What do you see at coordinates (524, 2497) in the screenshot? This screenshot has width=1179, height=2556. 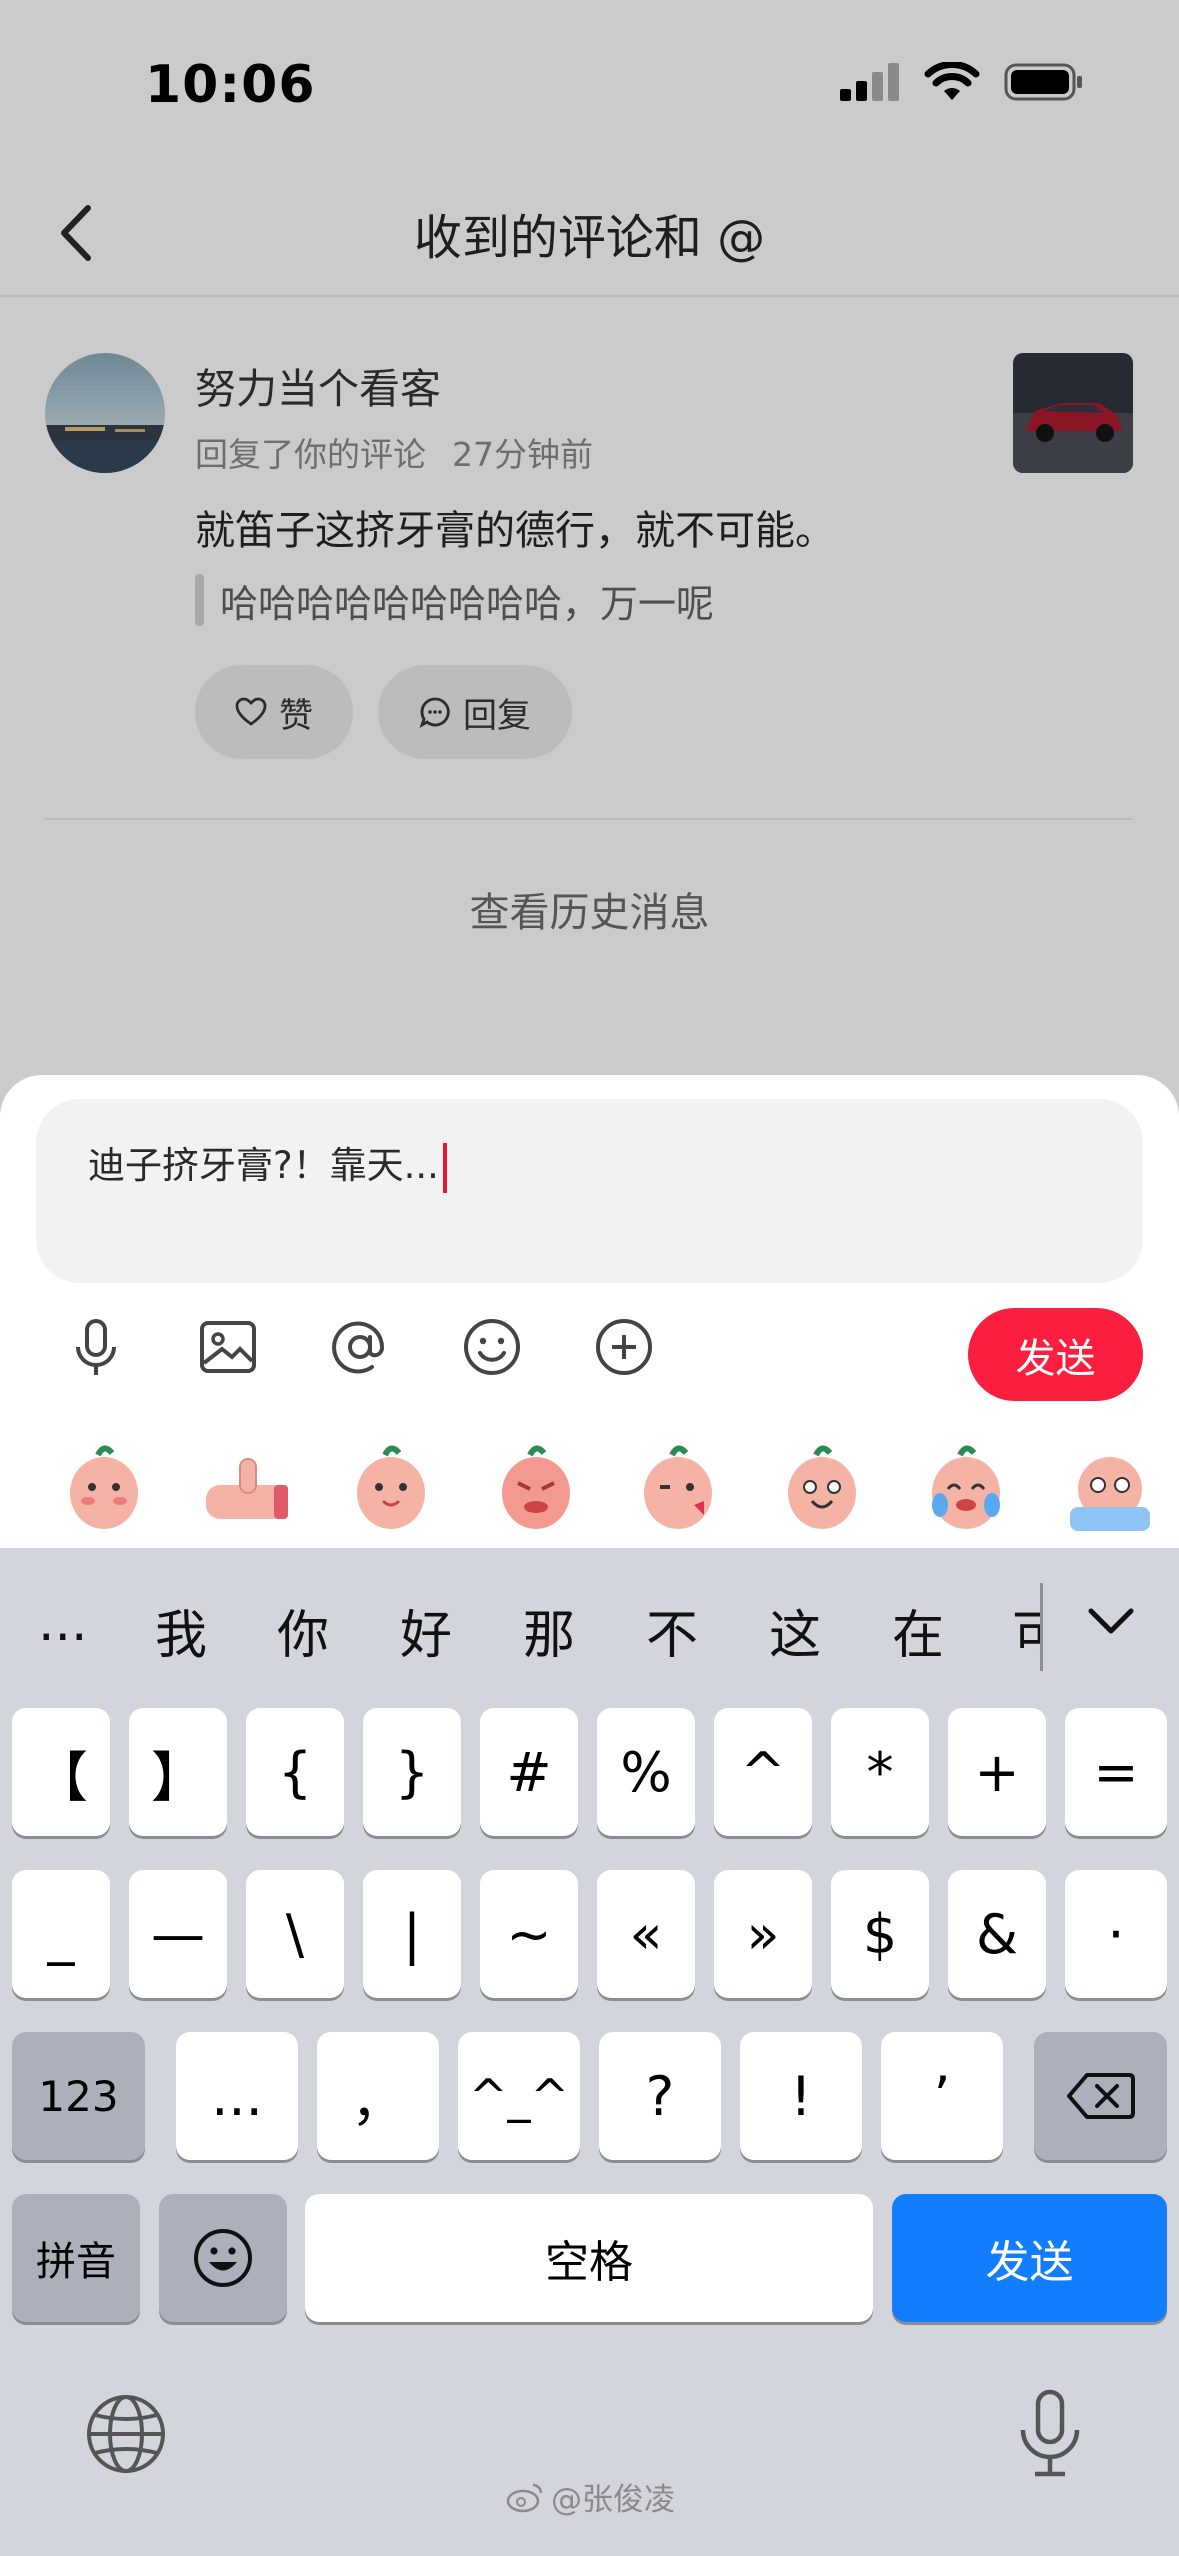 I see `weibo-logo-icon` at bounding box center [524, 2497].